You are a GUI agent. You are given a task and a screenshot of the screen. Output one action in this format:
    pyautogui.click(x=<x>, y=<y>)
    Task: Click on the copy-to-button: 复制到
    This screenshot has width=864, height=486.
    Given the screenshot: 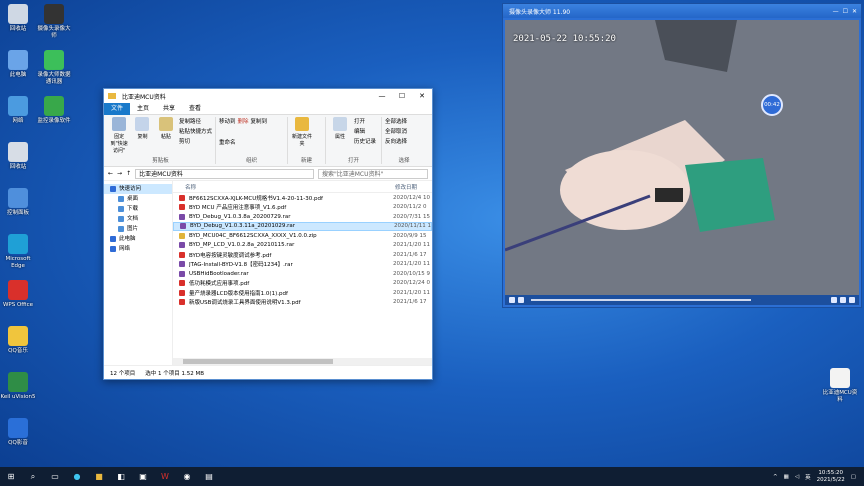 What is the action you would take?
    pyautogui.click(x=259, y=126)
    